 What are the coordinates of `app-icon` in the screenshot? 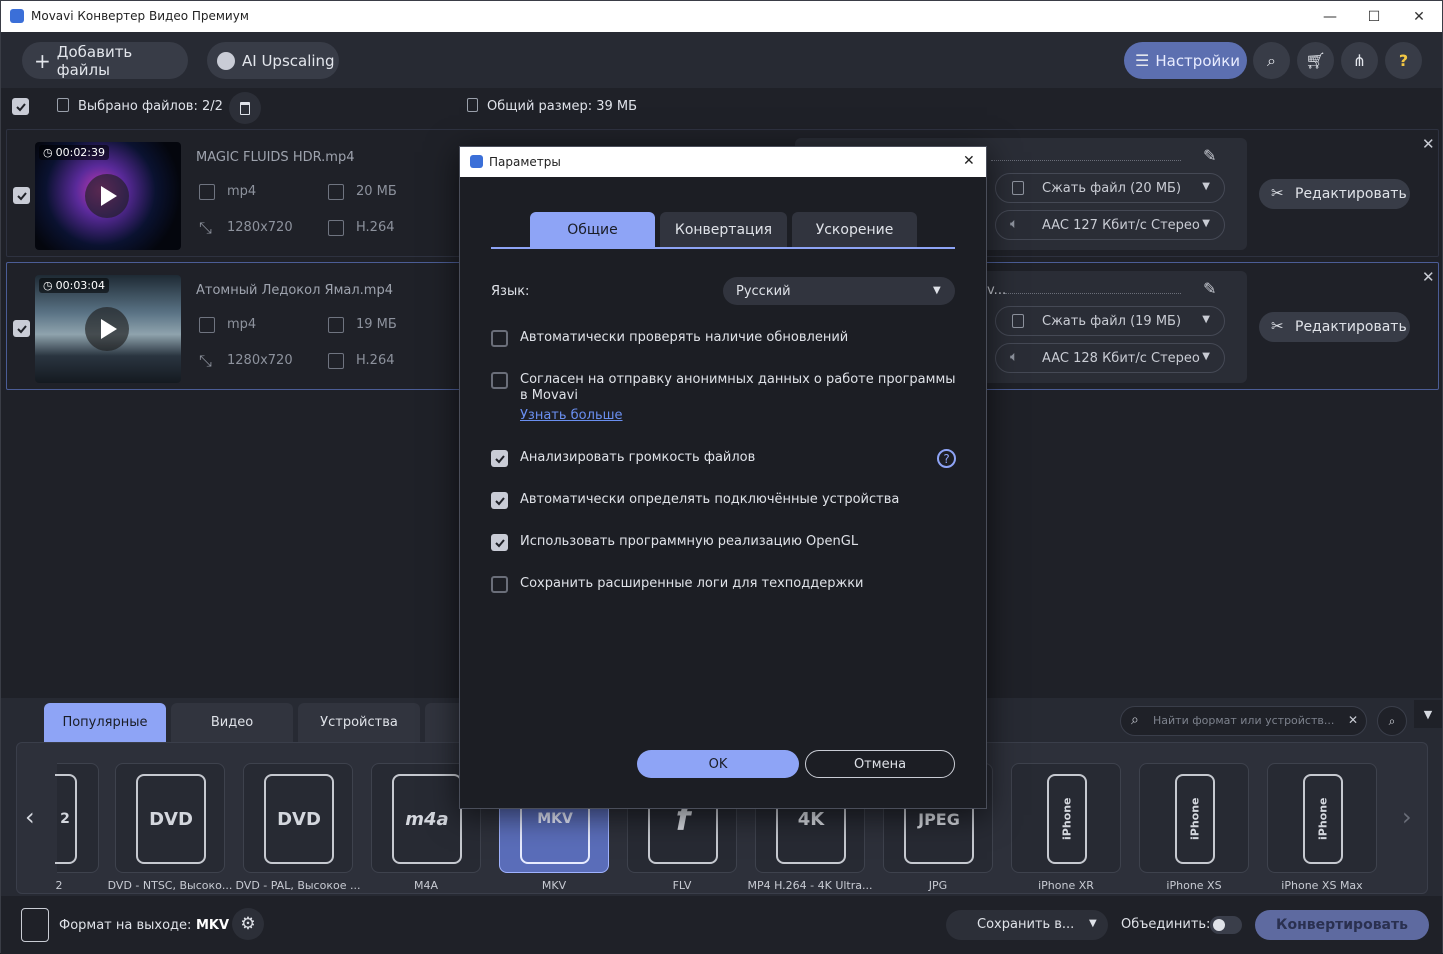 It's located at (17, 16).